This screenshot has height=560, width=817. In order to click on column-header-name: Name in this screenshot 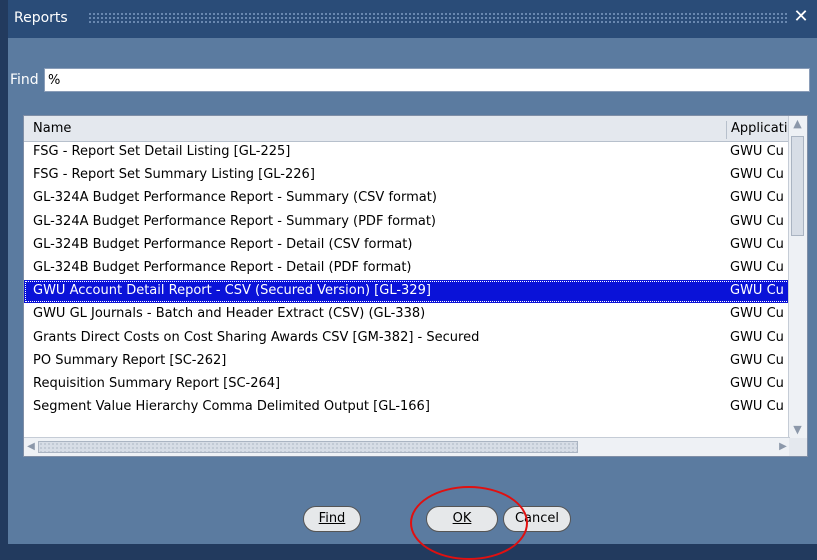, I will do `click(52, 128)`.